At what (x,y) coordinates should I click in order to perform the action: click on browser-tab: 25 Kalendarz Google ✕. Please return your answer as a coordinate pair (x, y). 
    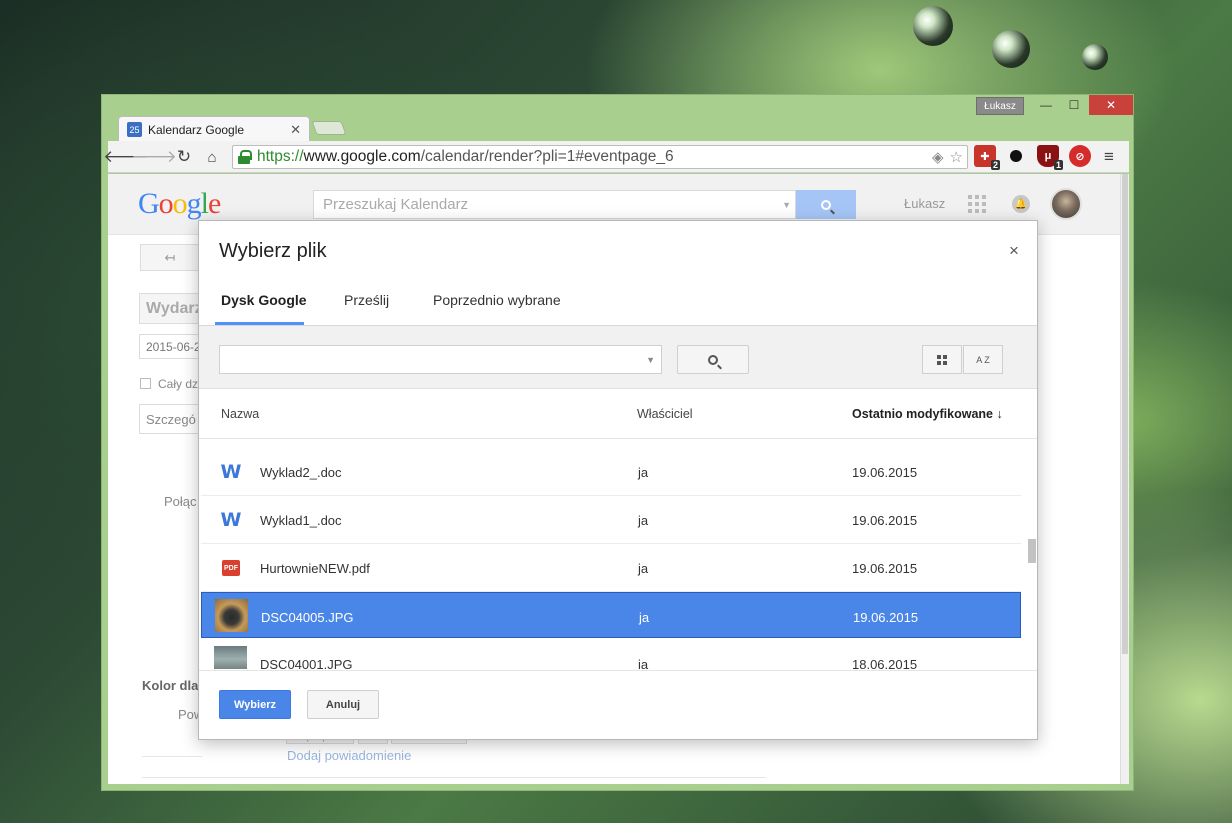
    Looking at the image, I should click on (214, 129).